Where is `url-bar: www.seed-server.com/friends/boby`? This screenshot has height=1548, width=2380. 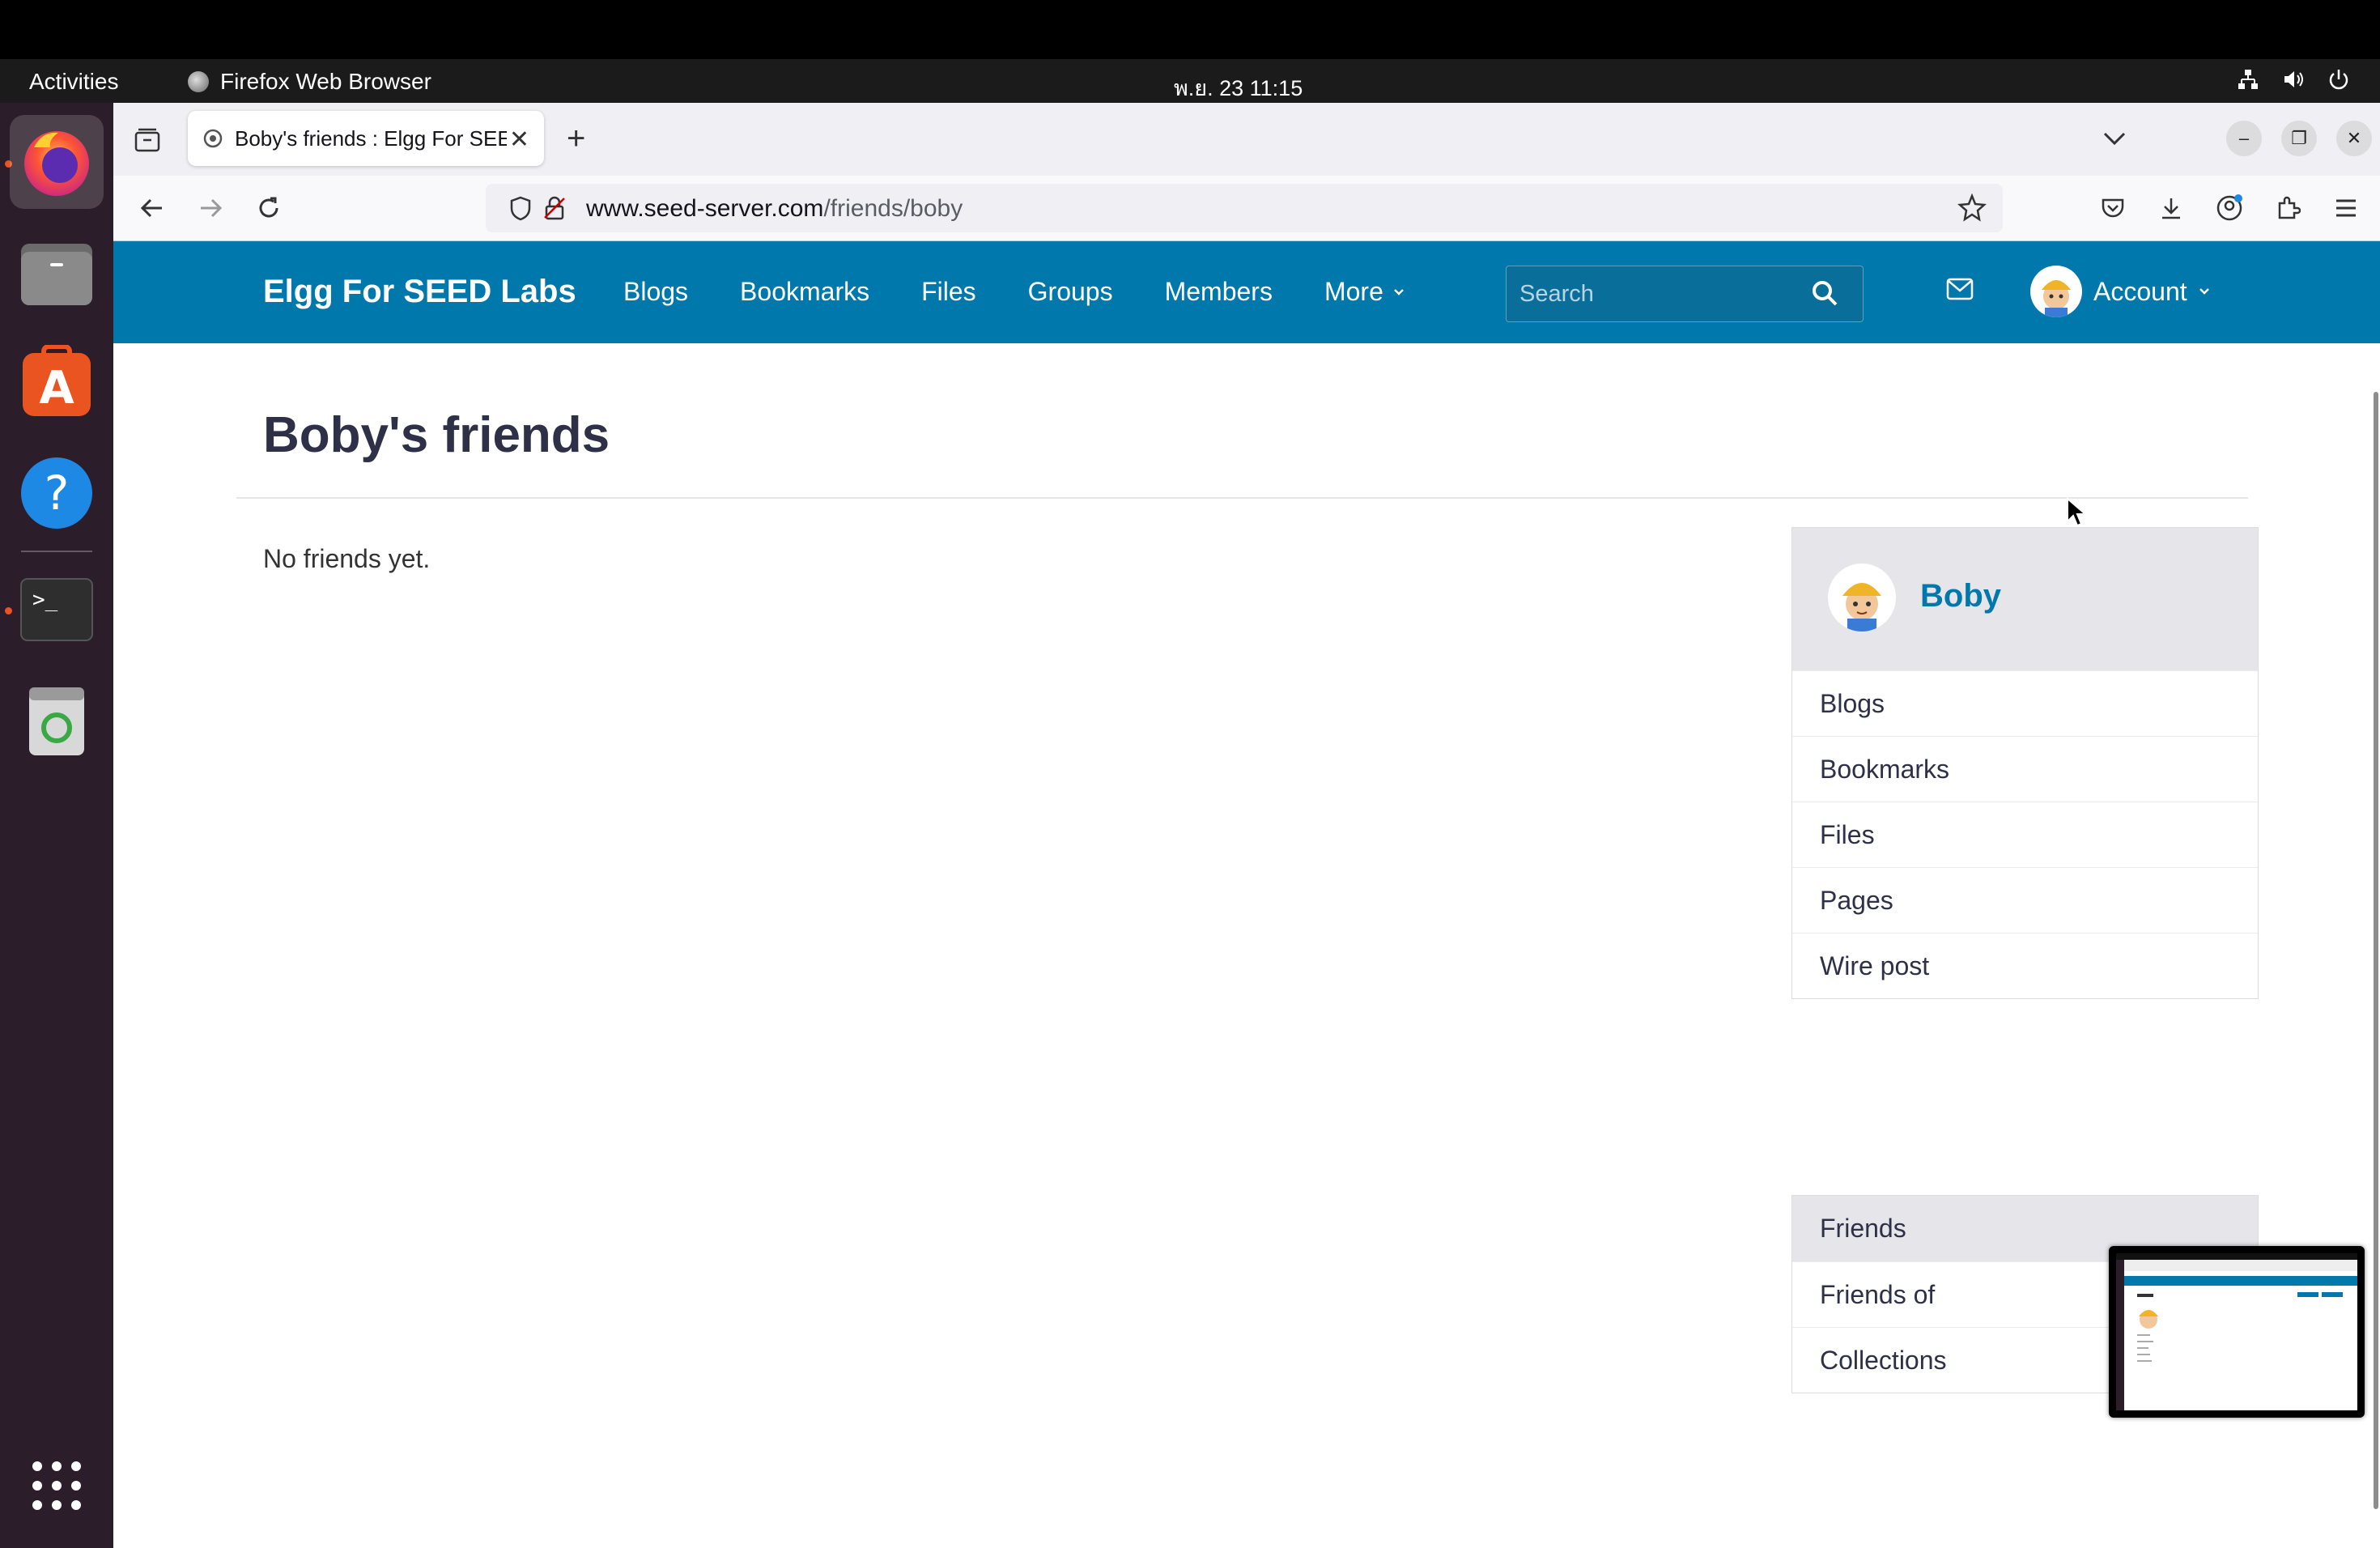 url-bar: www.seed-server.com/friends/boby is located at coordinates (1245, 208).